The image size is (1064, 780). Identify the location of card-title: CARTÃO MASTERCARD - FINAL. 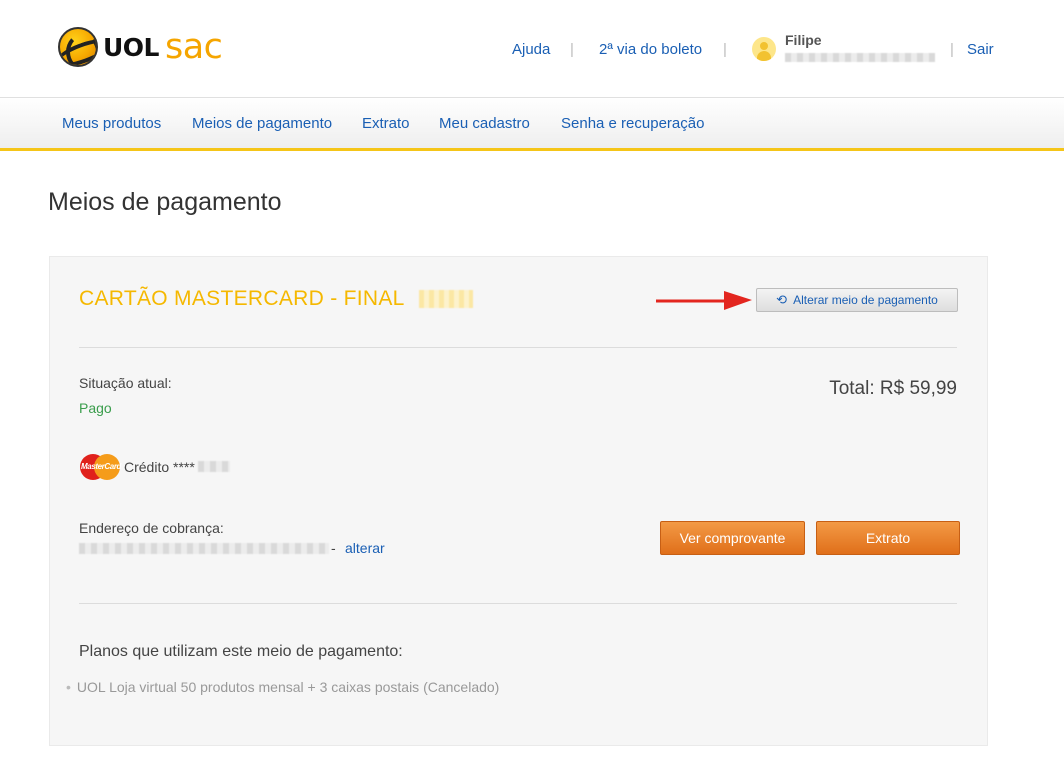
(242, 299).